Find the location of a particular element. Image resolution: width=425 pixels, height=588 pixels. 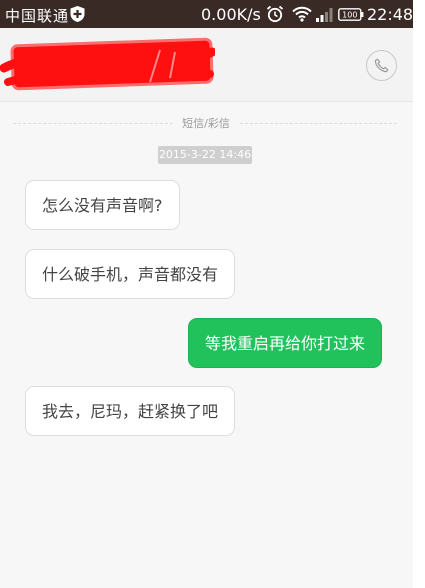

thread-divider-left is located at coordinates (93, 123).